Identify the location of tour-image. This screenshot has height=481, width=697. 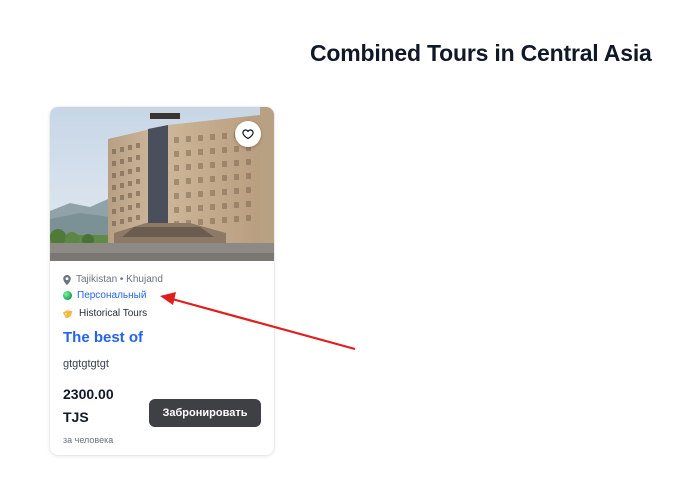
(162, 184).